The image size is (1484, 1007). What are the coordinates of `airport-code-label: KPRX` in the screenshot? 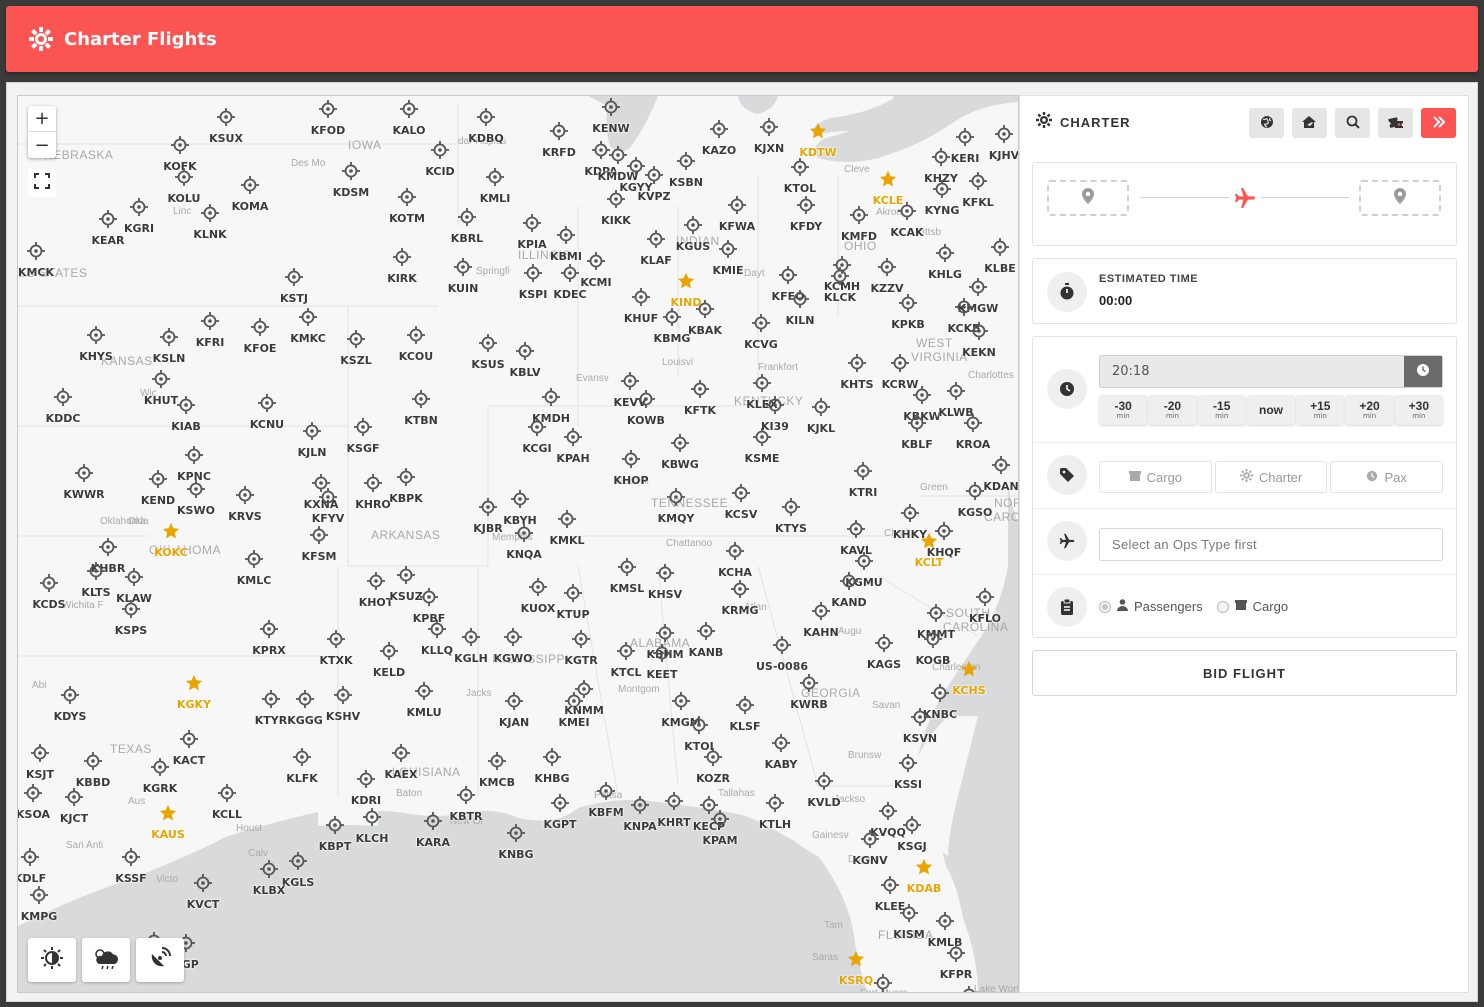 It's located at (269, 650).